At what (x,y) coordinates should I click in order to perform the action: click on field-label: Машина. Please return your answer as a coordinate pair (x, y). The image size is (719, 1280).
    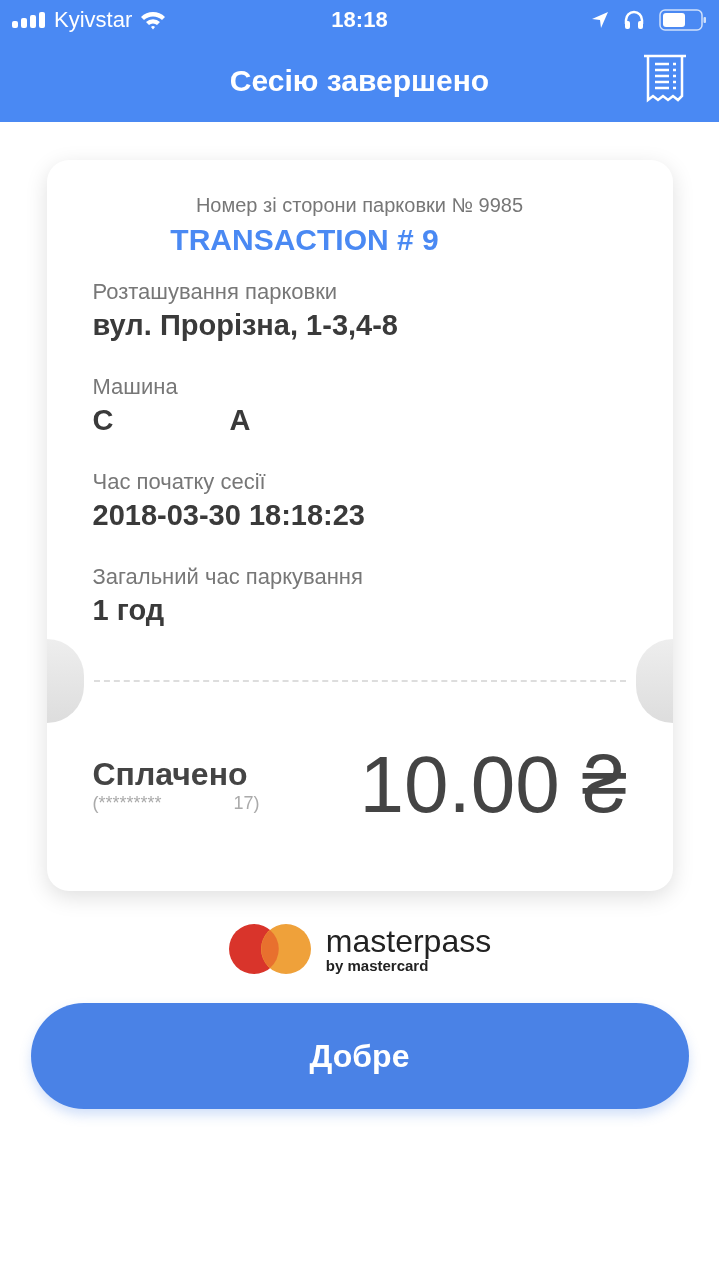
    Looking at the image, I should click on (135, 387).